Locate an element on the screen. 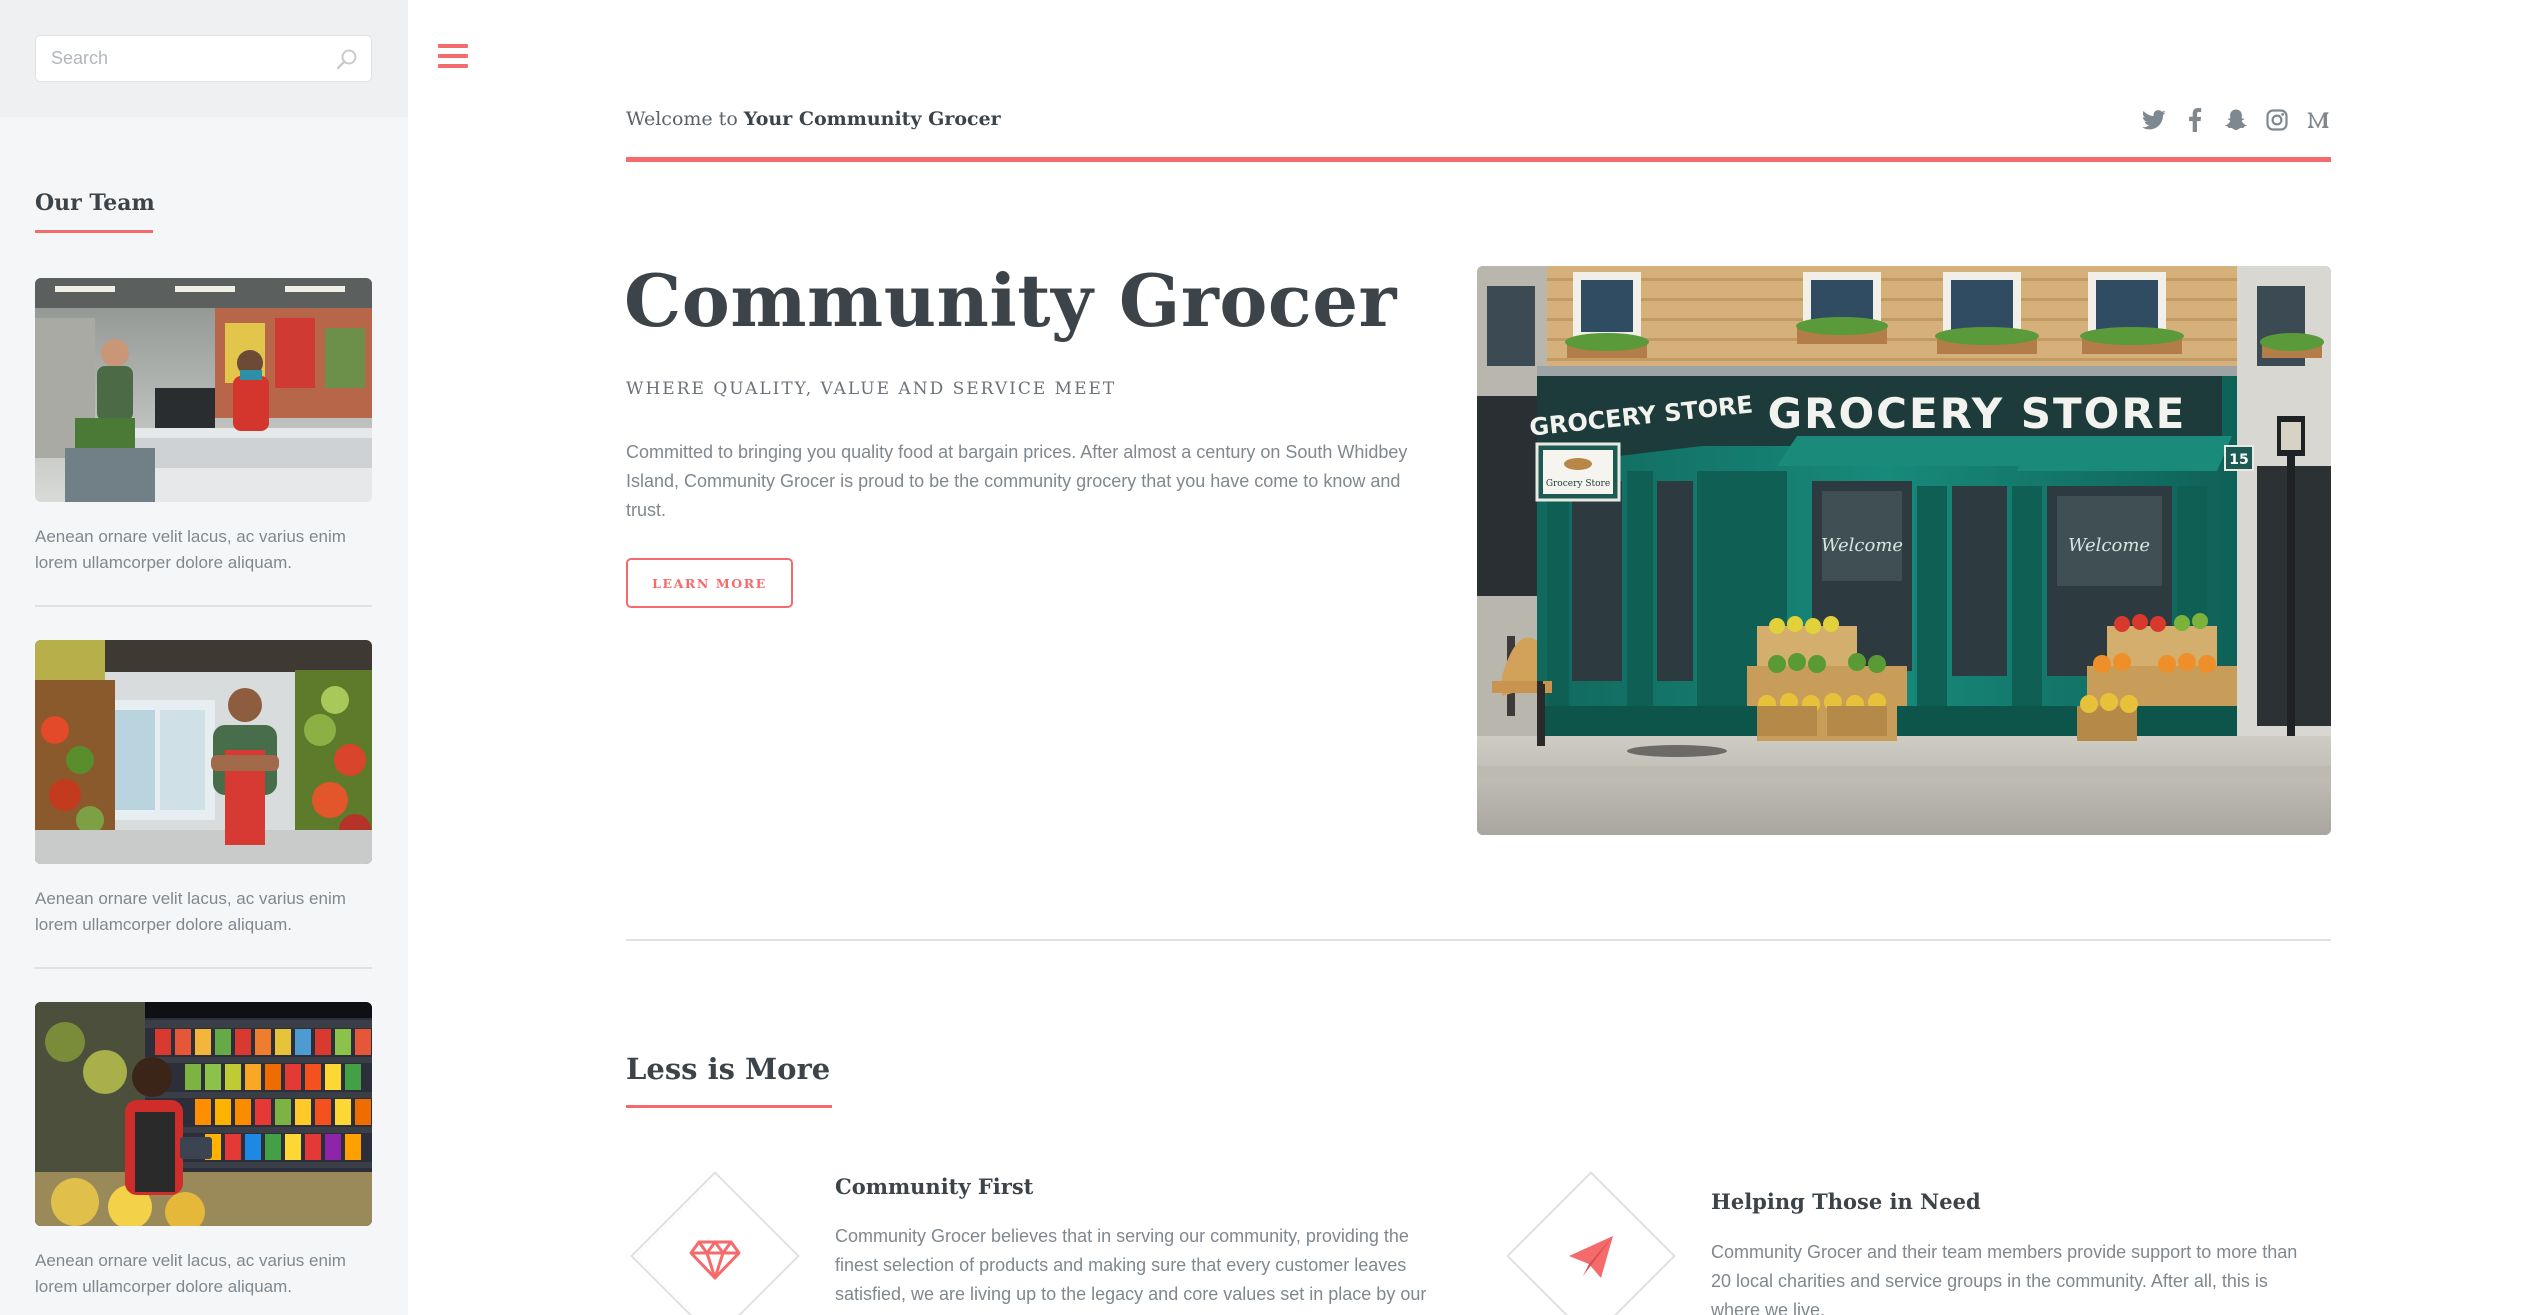 The height and width of the screenshot is (1315, 2543). team-heading: Our Team is located at coordinates (95, 203).